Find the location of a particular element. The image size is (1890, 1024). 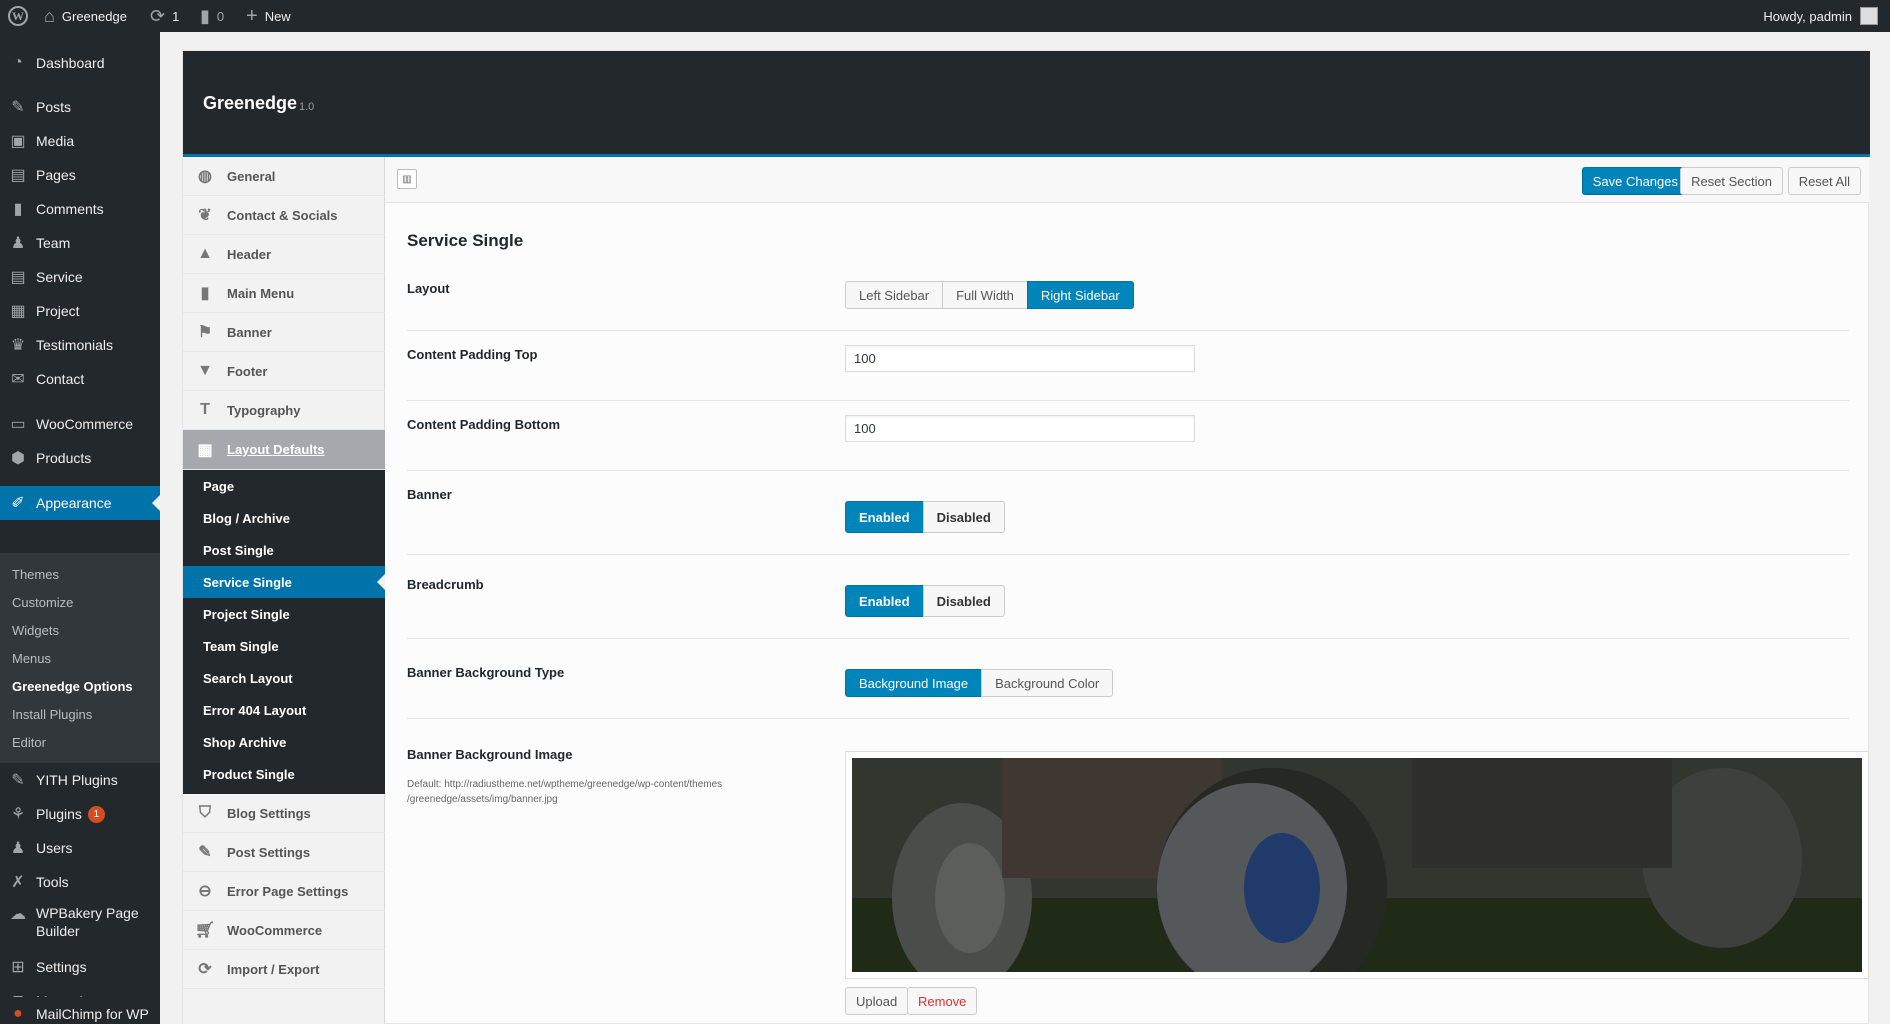

background-image-option: Background Image is located at coordinates (914, 683).